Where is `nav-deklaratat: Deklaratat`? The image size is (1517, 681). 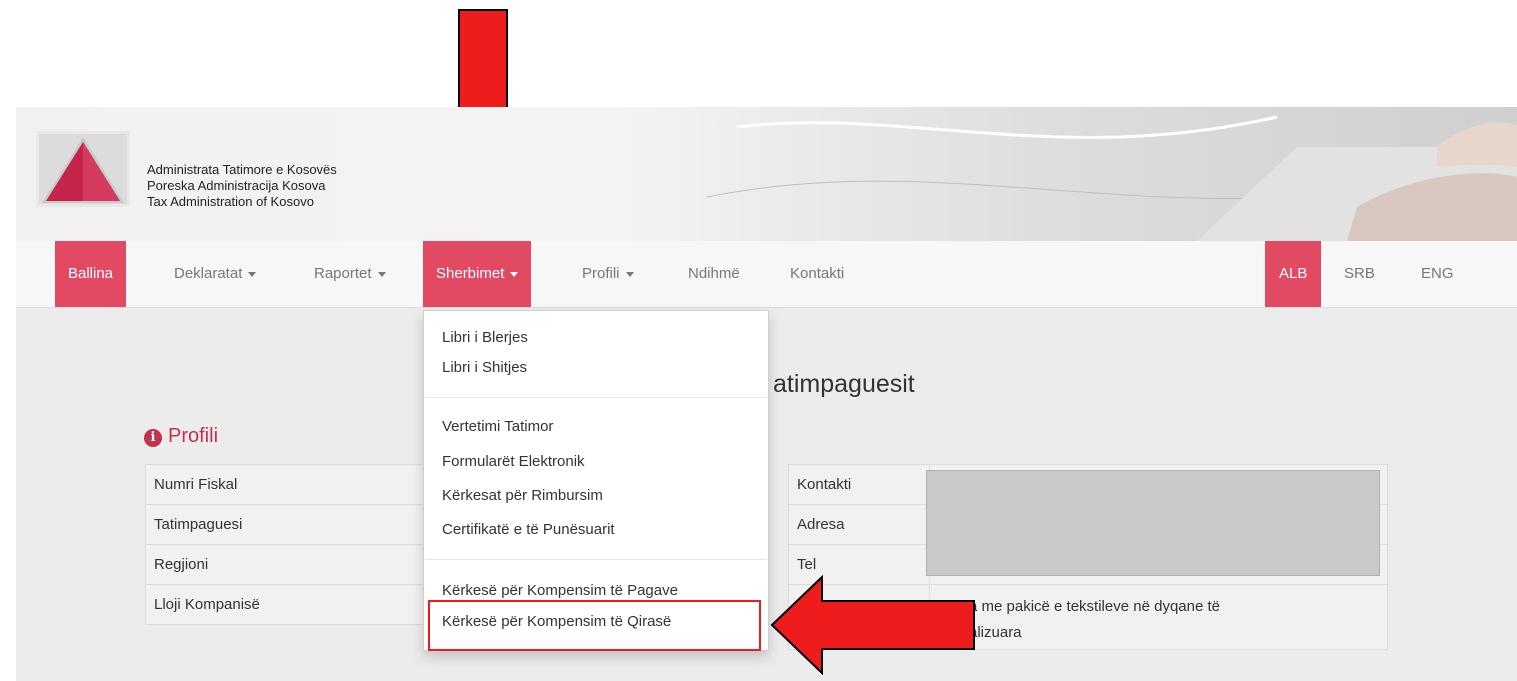 nav-deklaratat: Deklaratat is located at coordinates (215, 274).